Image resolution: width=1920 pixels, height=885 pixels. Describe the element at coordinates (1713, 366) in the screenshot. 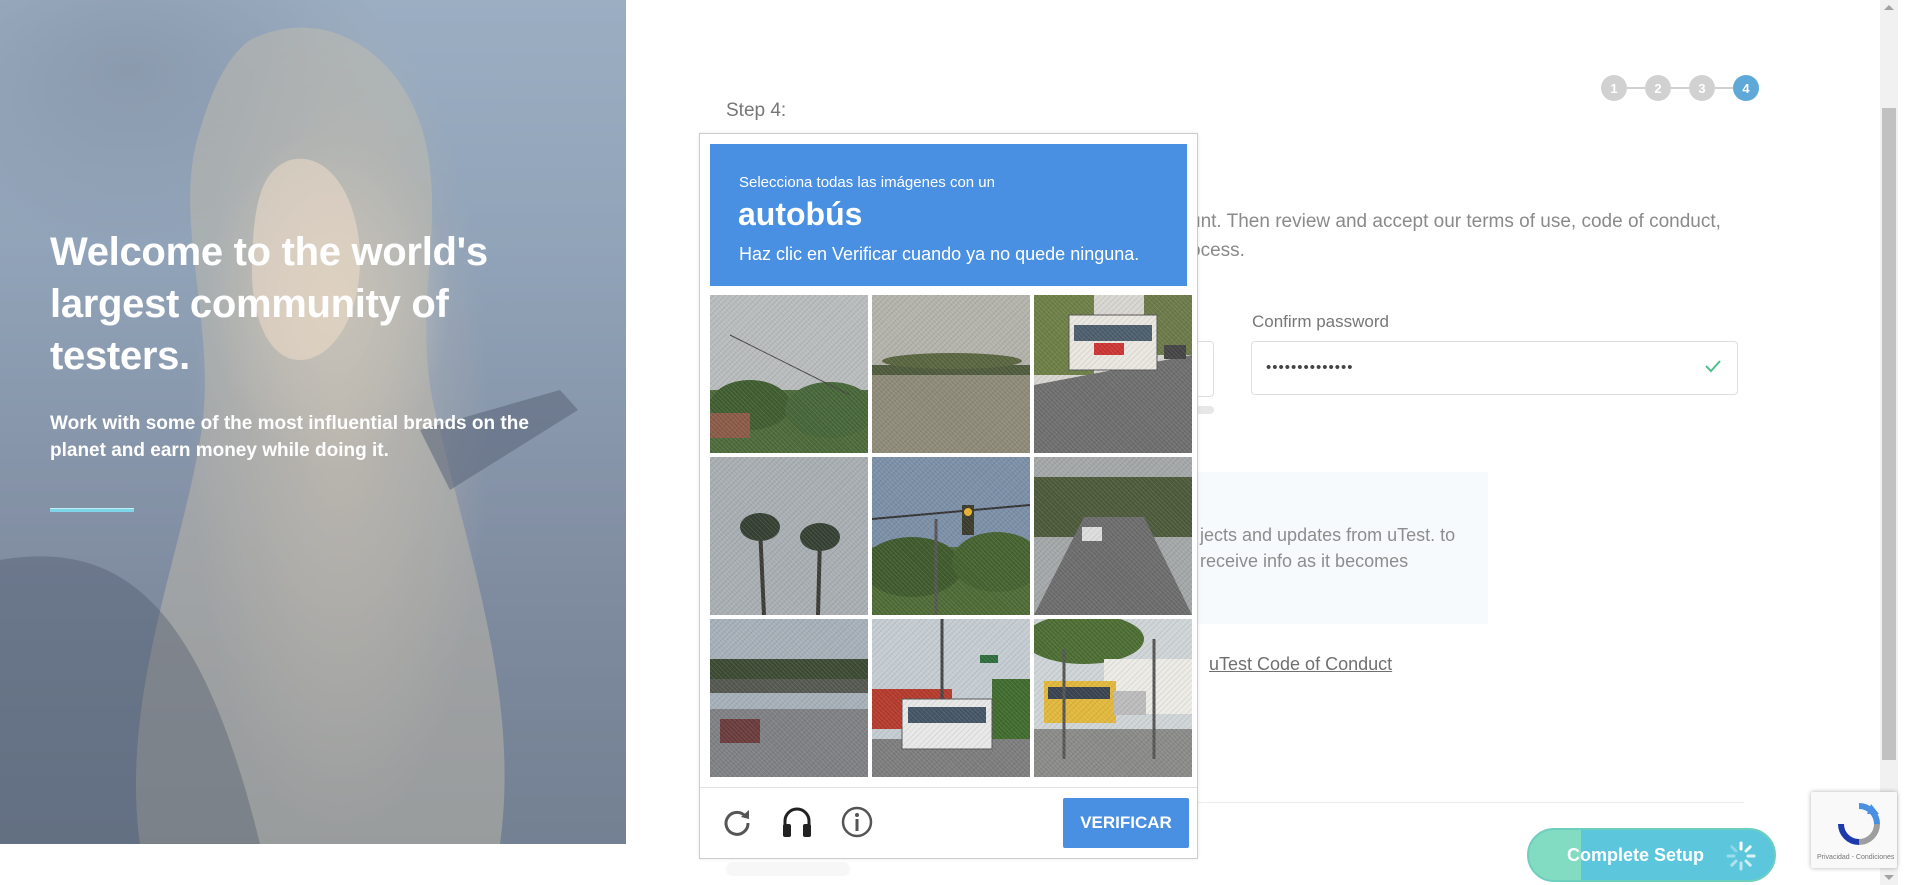

I see `check-icon` at that location.